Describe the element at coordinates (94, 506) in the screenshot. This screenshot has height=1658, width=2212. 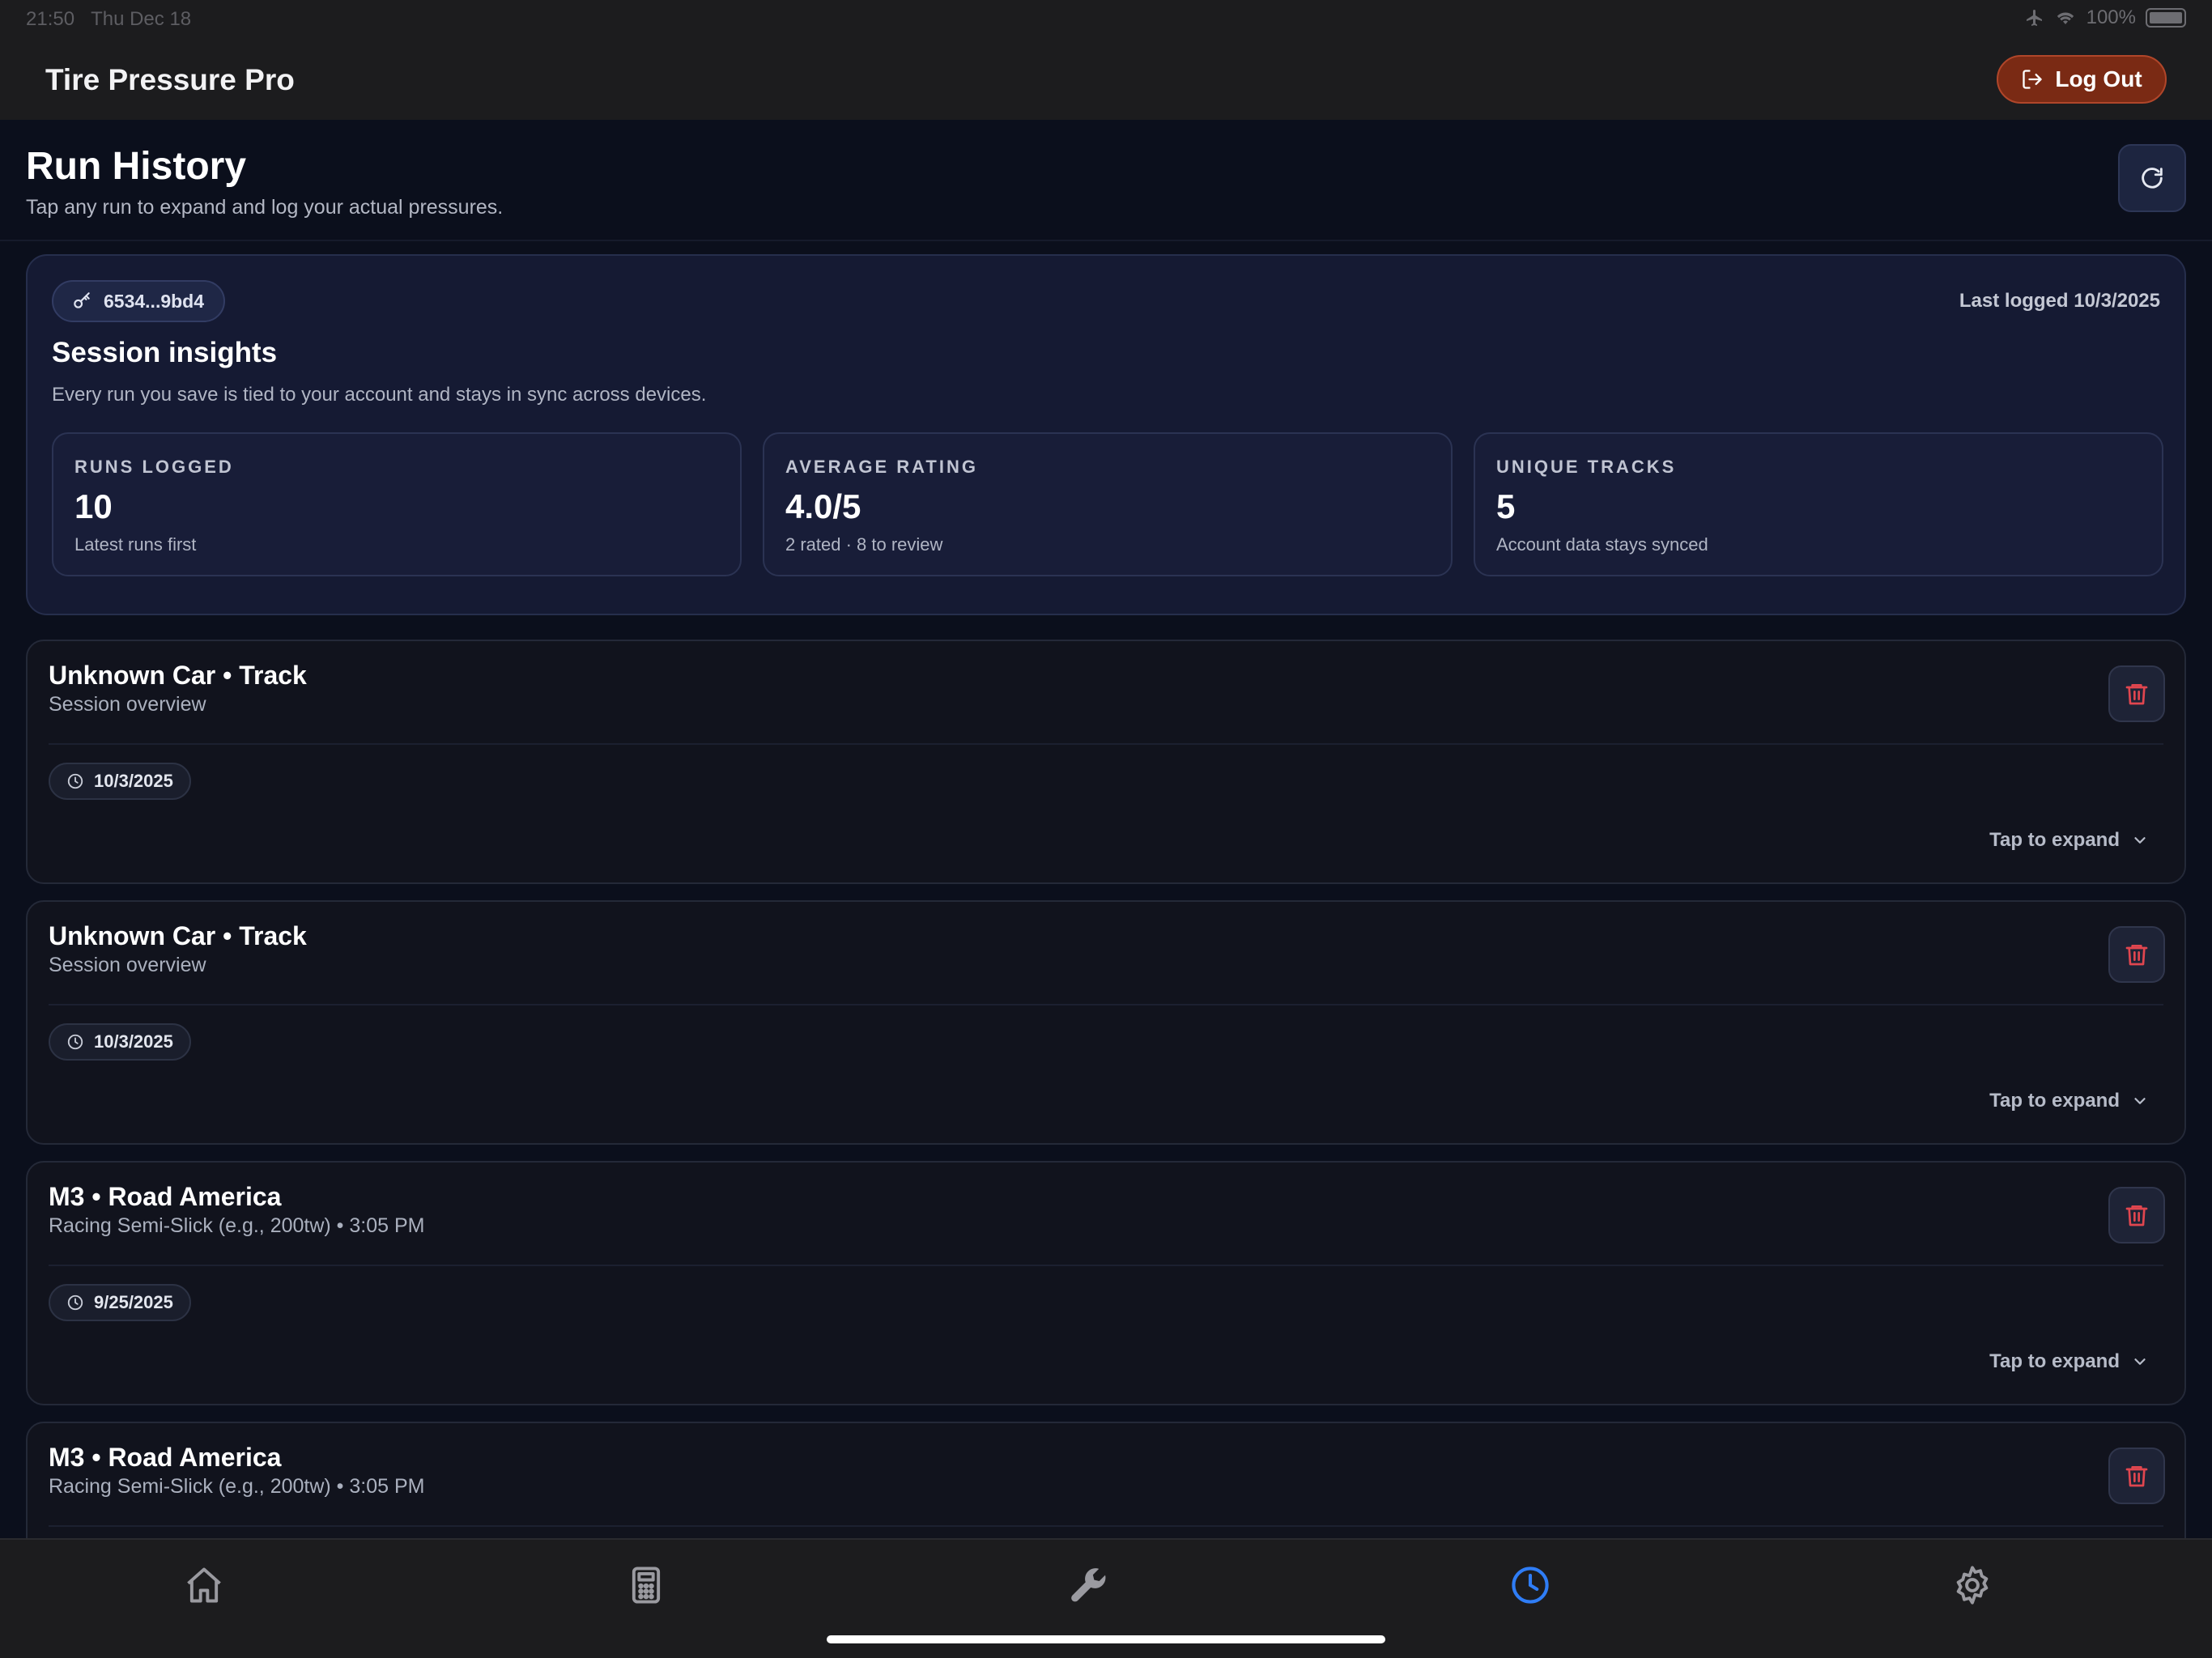
I see `stat-value: 10` at that location.